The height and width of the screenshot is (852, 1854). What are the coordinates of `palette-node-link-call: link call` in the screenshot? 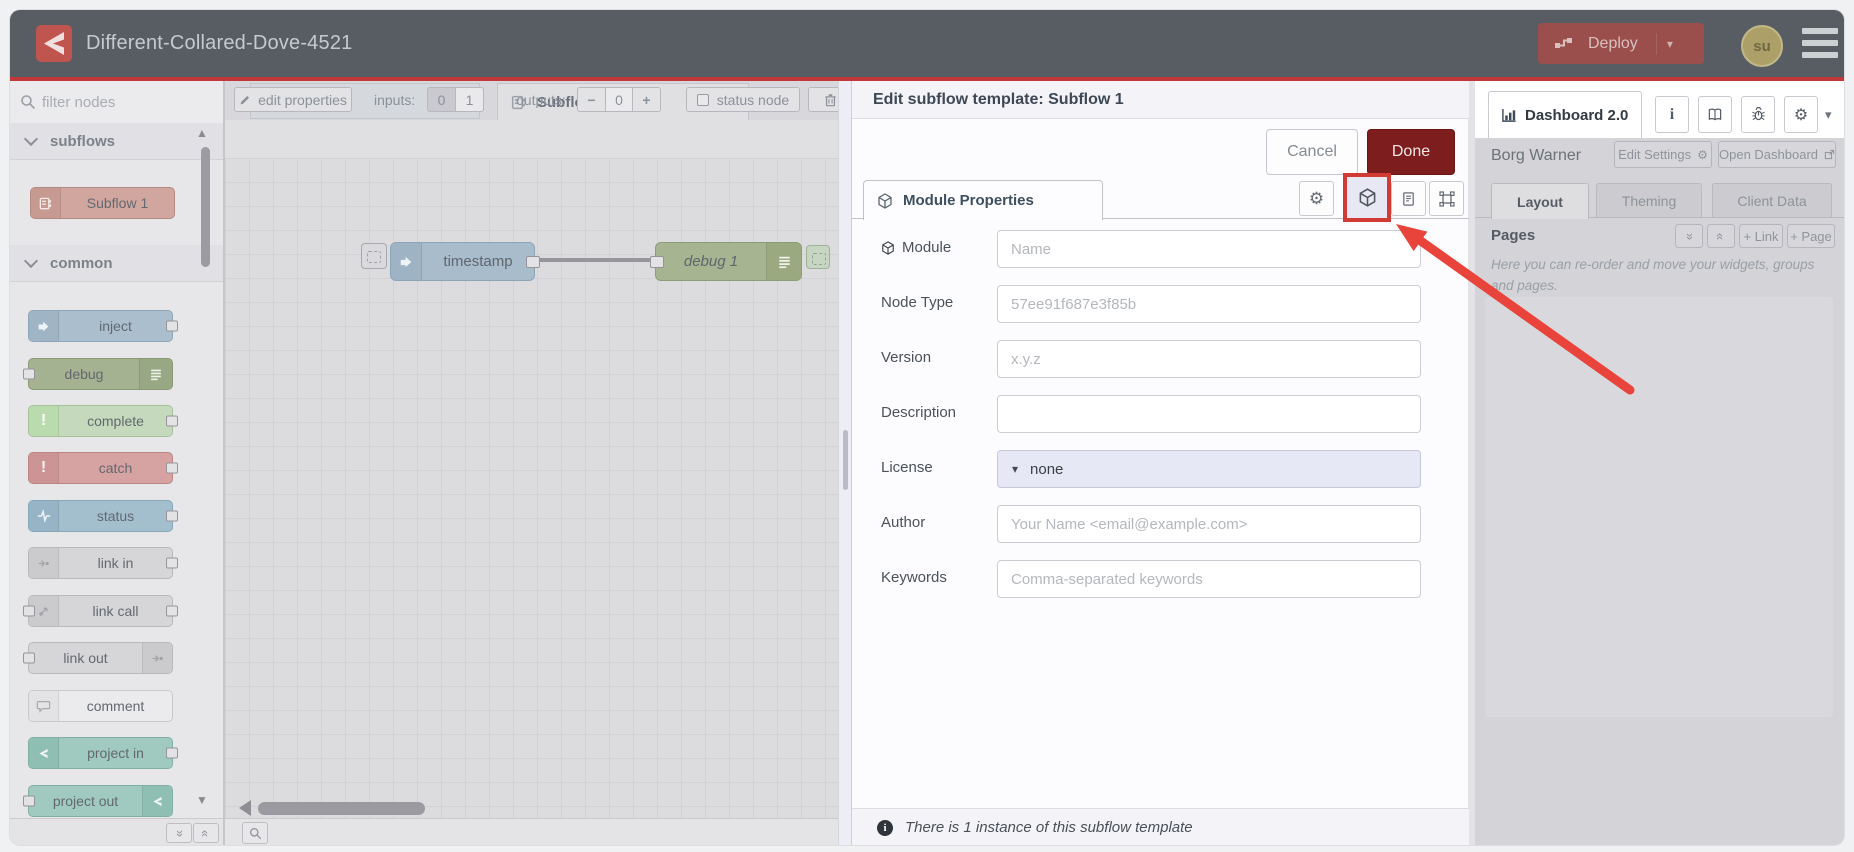 It's located at (100, 611).